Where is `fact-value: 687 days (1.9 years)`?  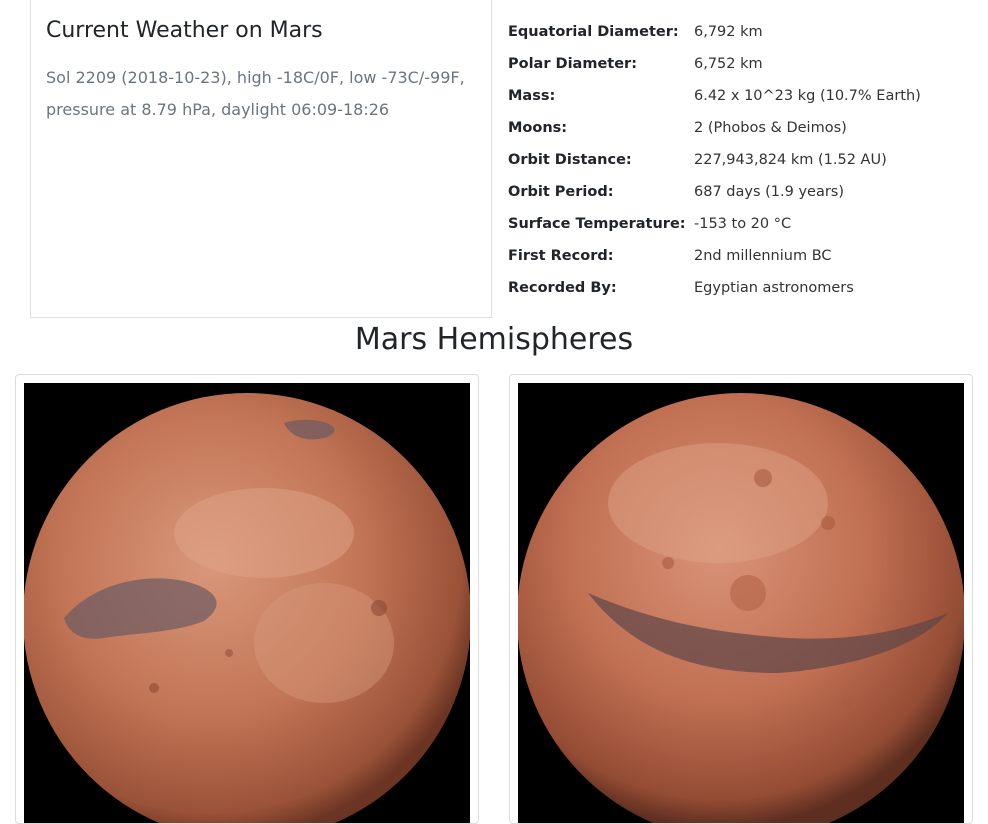 fact-value: 687 days (1.9 years) is located at coordinates (769, 192).